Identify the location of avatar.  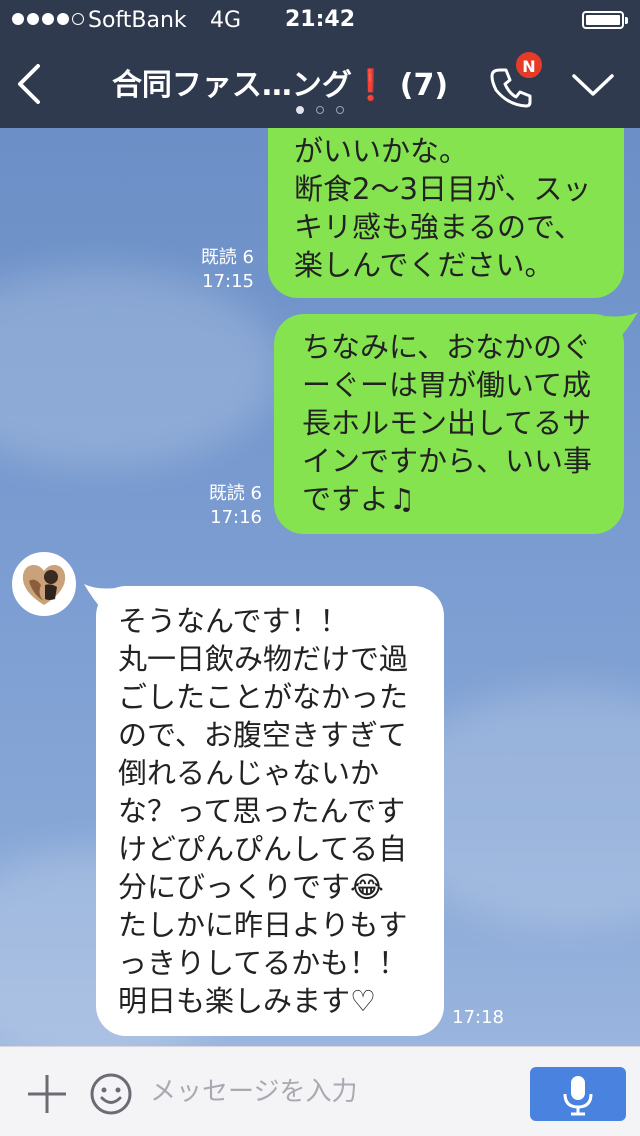
(44, 584).